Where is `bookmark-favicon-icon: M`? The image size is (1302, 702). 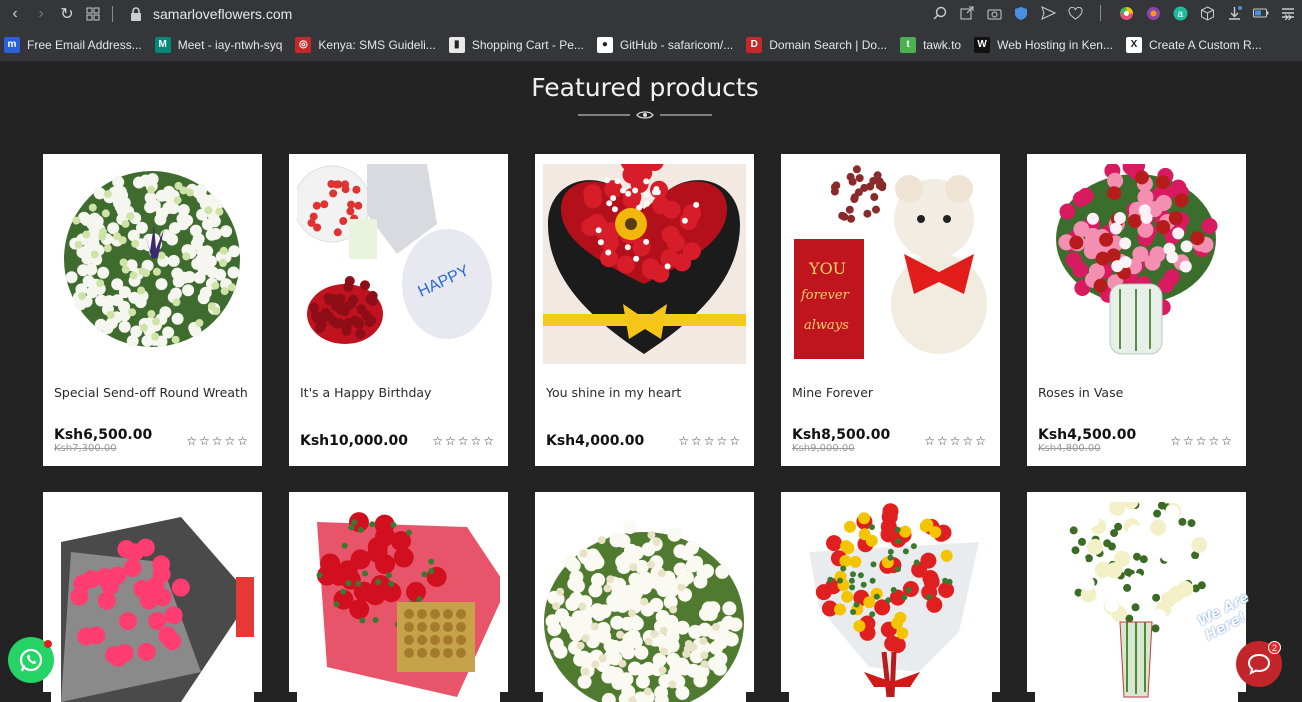 bookmark-favicon-icon: M is located at coordinates (163, 45).